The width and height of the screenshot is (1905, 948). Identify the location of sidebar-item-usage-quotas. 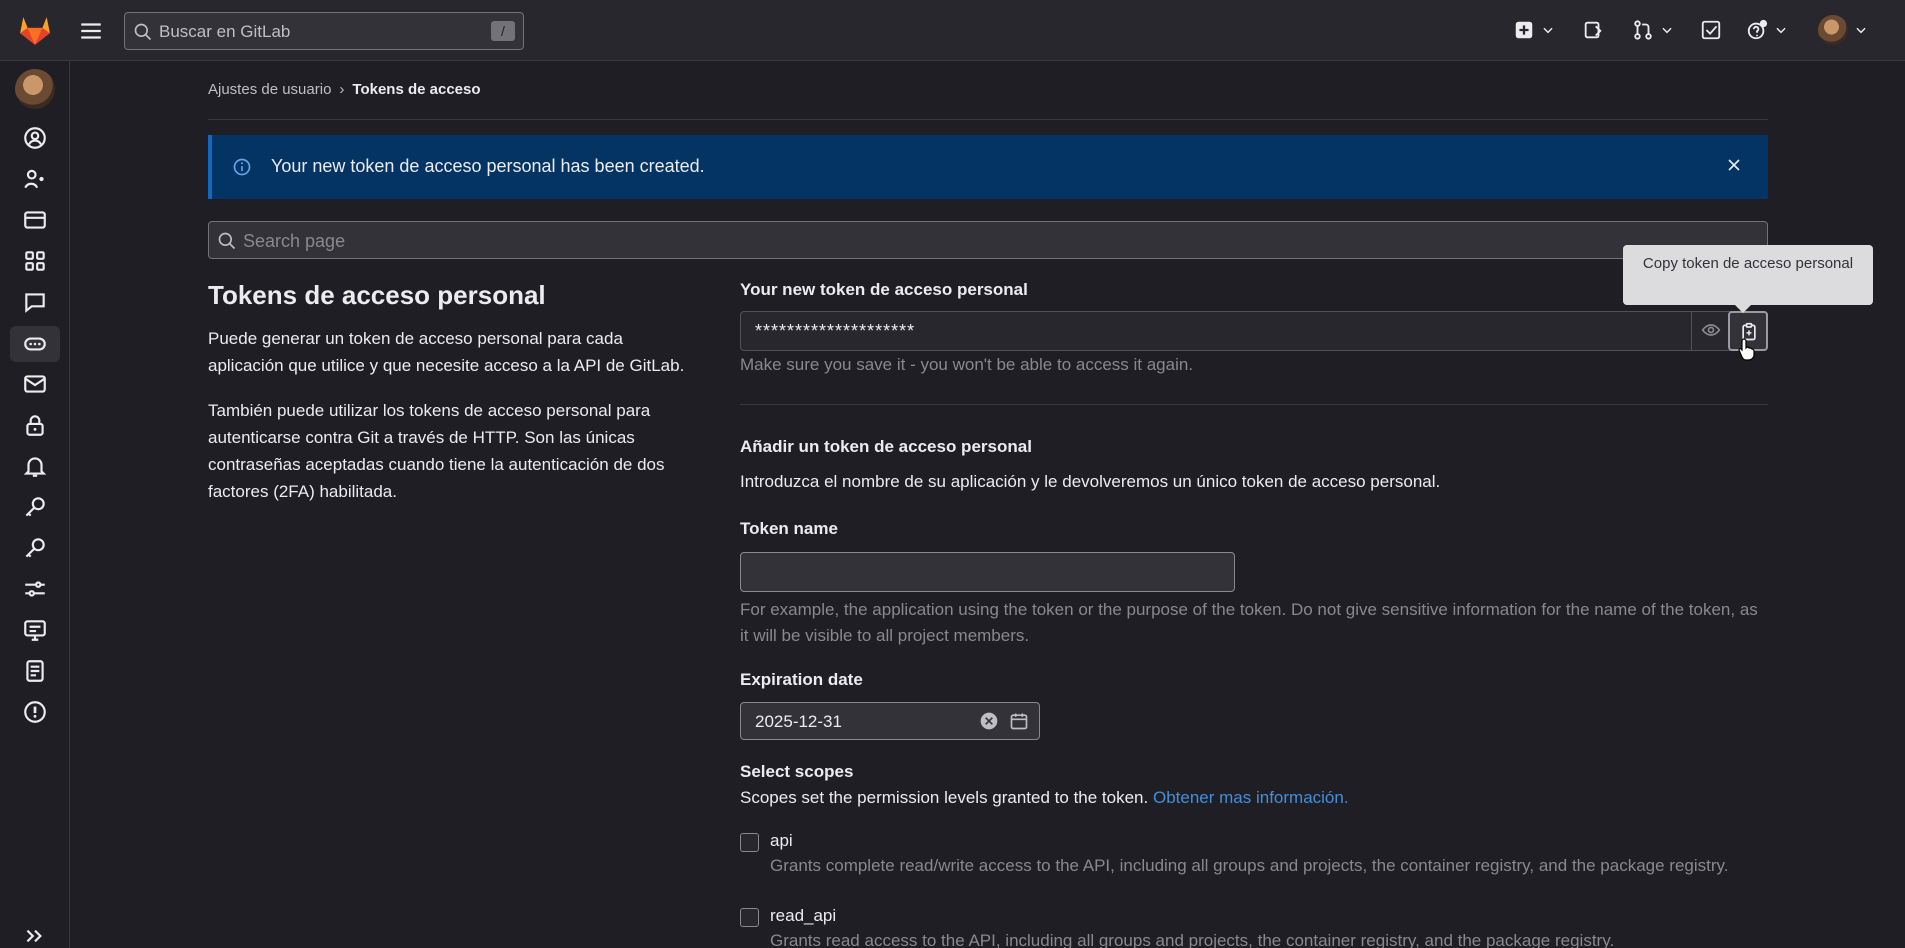
(35, 712).